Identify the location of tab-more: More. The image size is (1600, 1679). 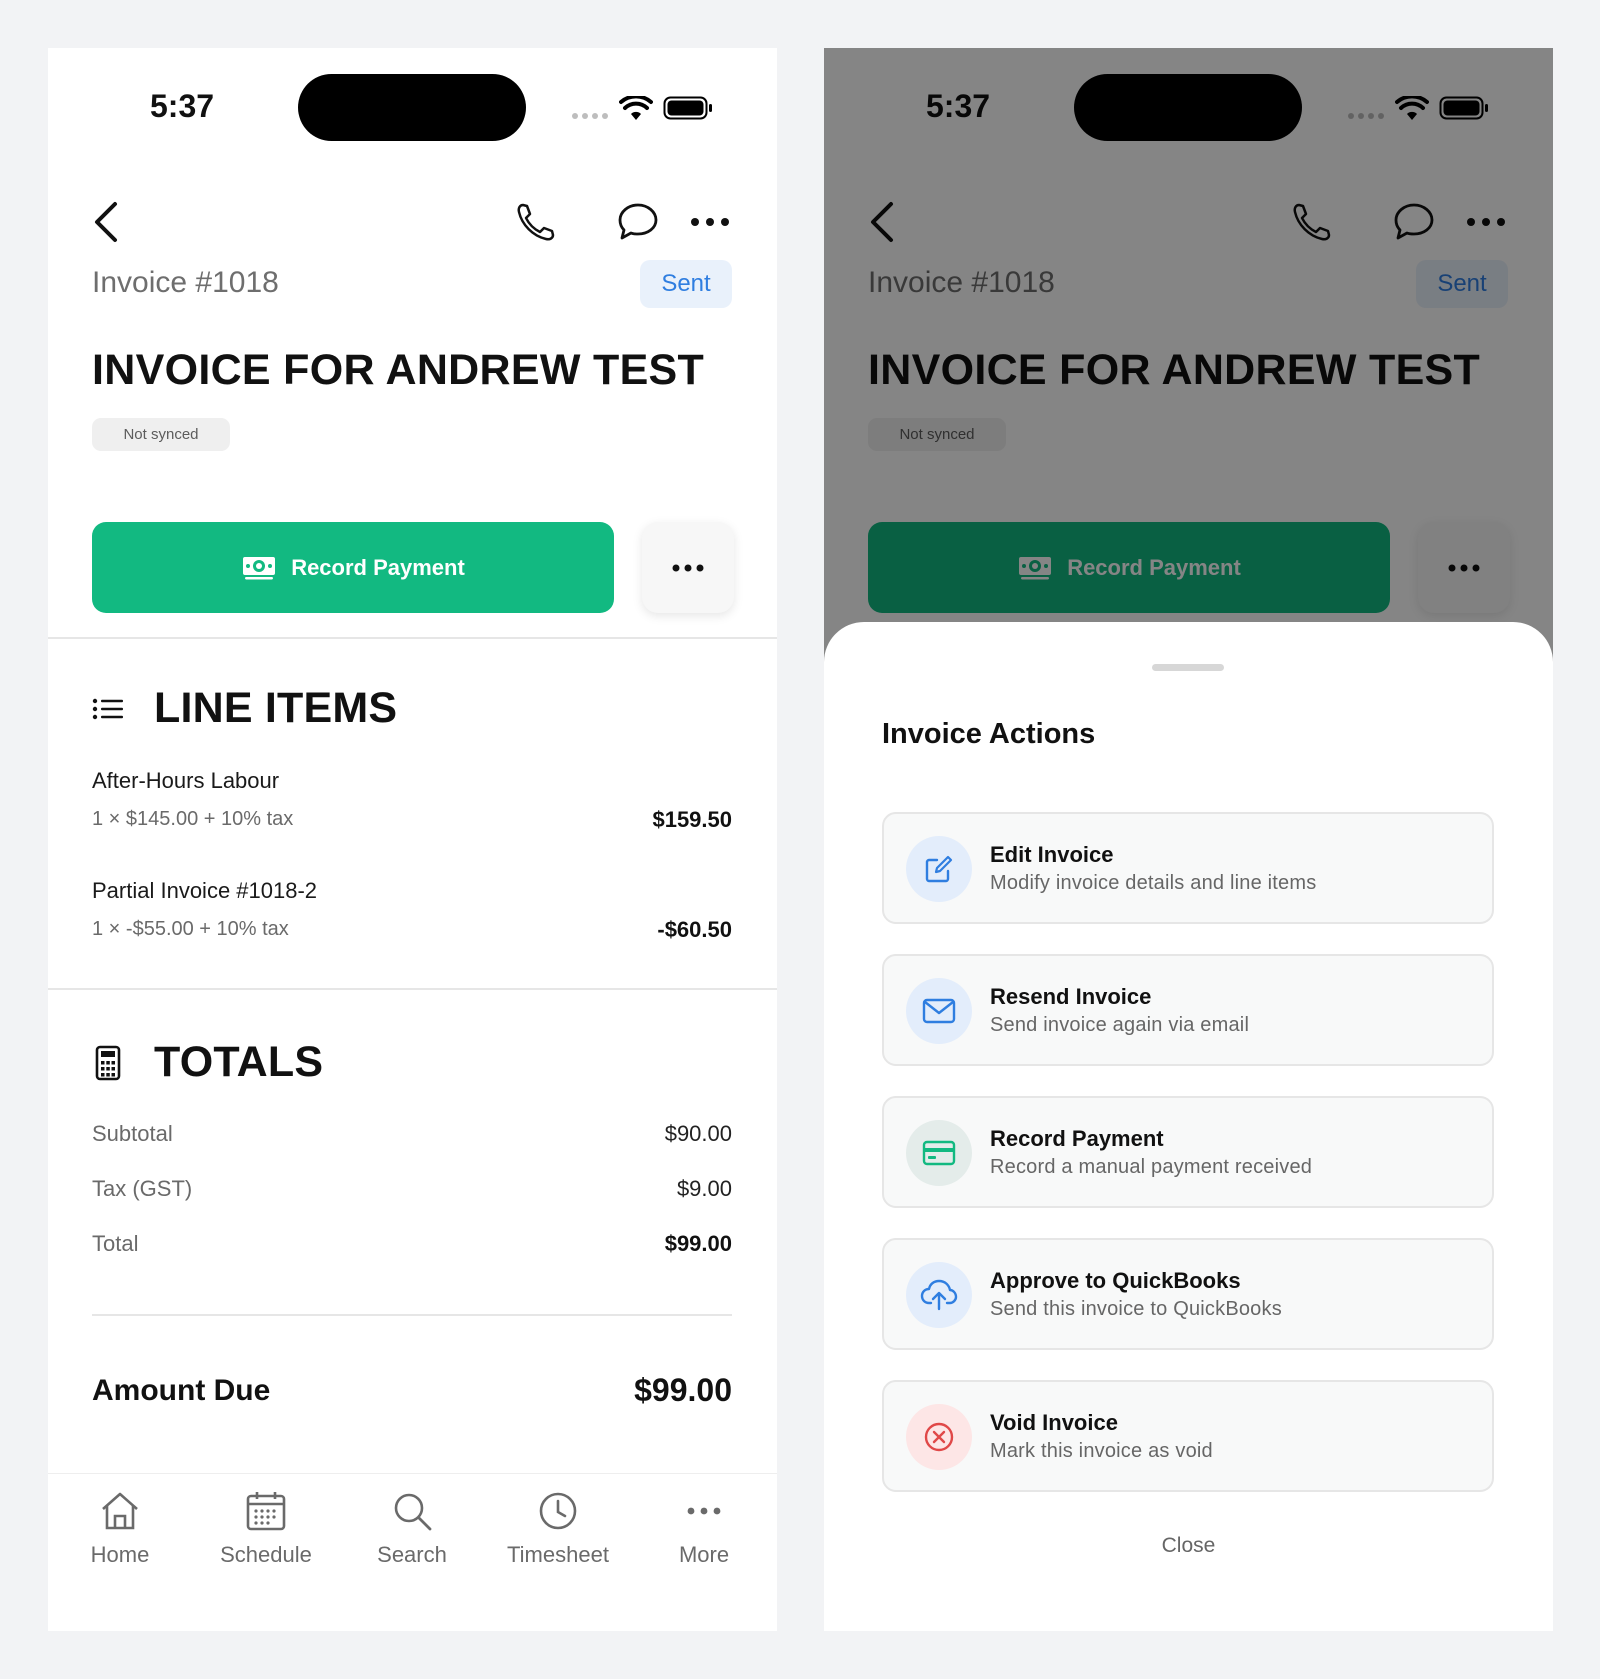
(704, 1529).